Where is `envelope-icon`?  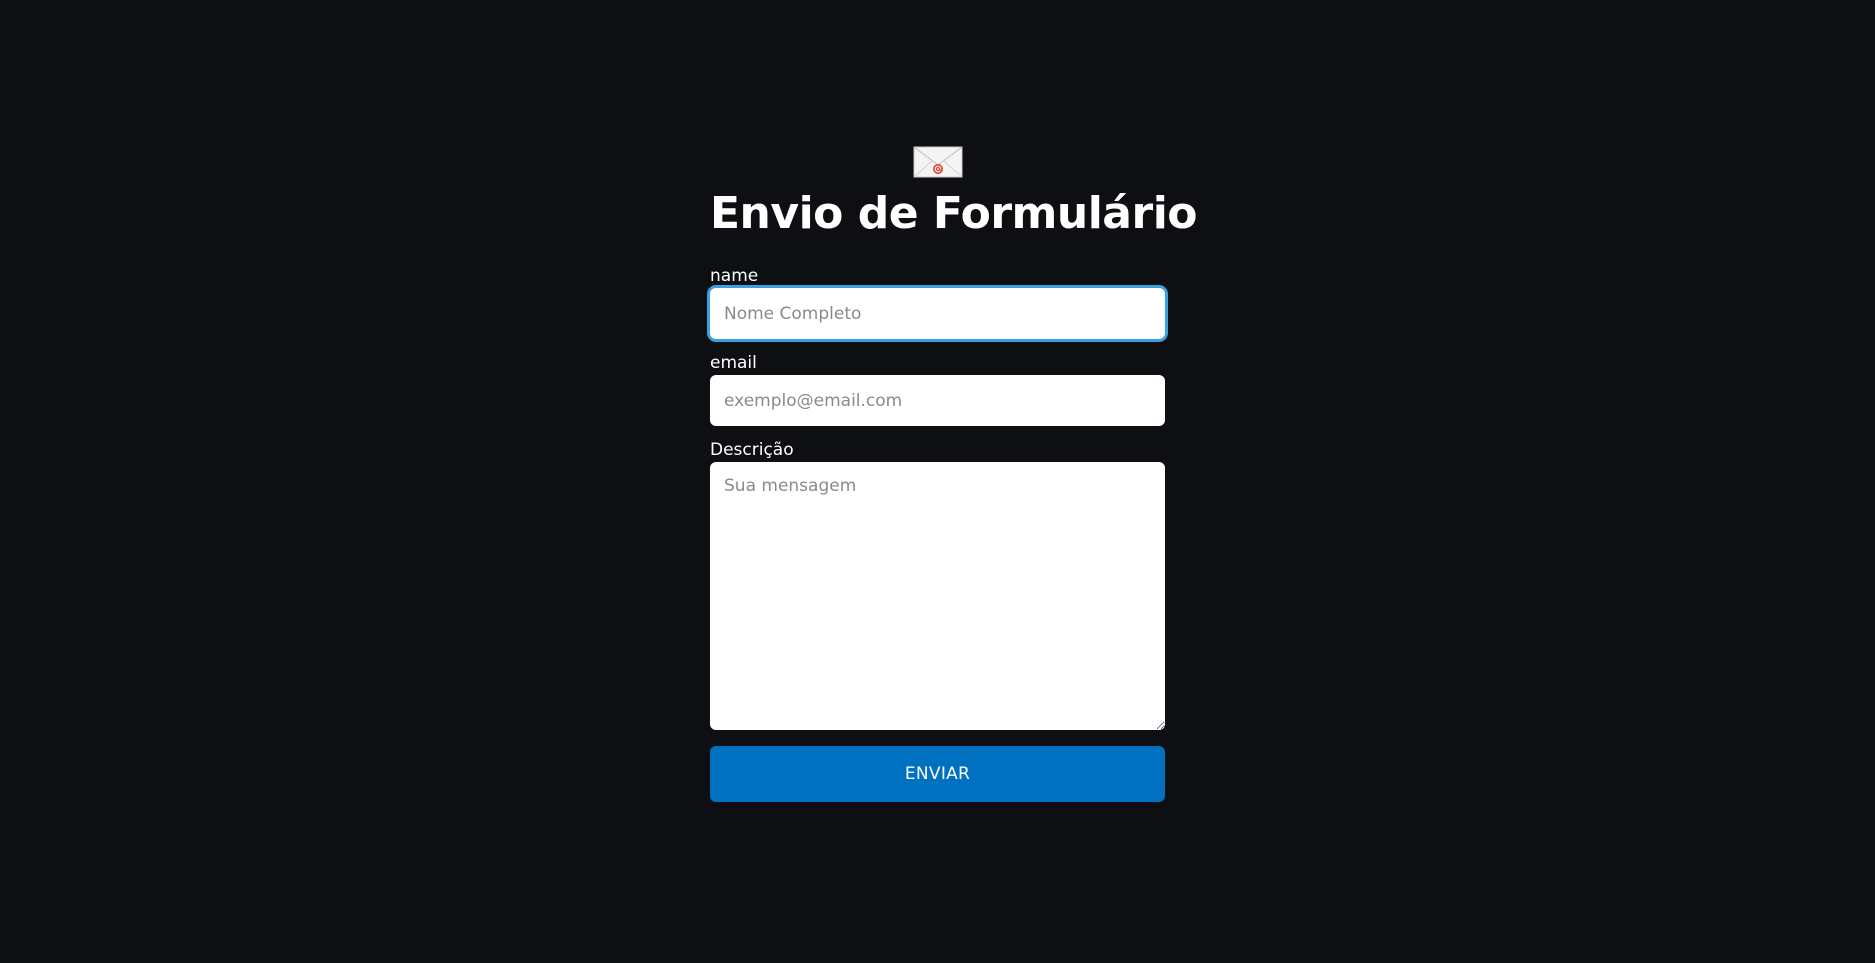 envelope-icon is located at coordinates (937, 162).